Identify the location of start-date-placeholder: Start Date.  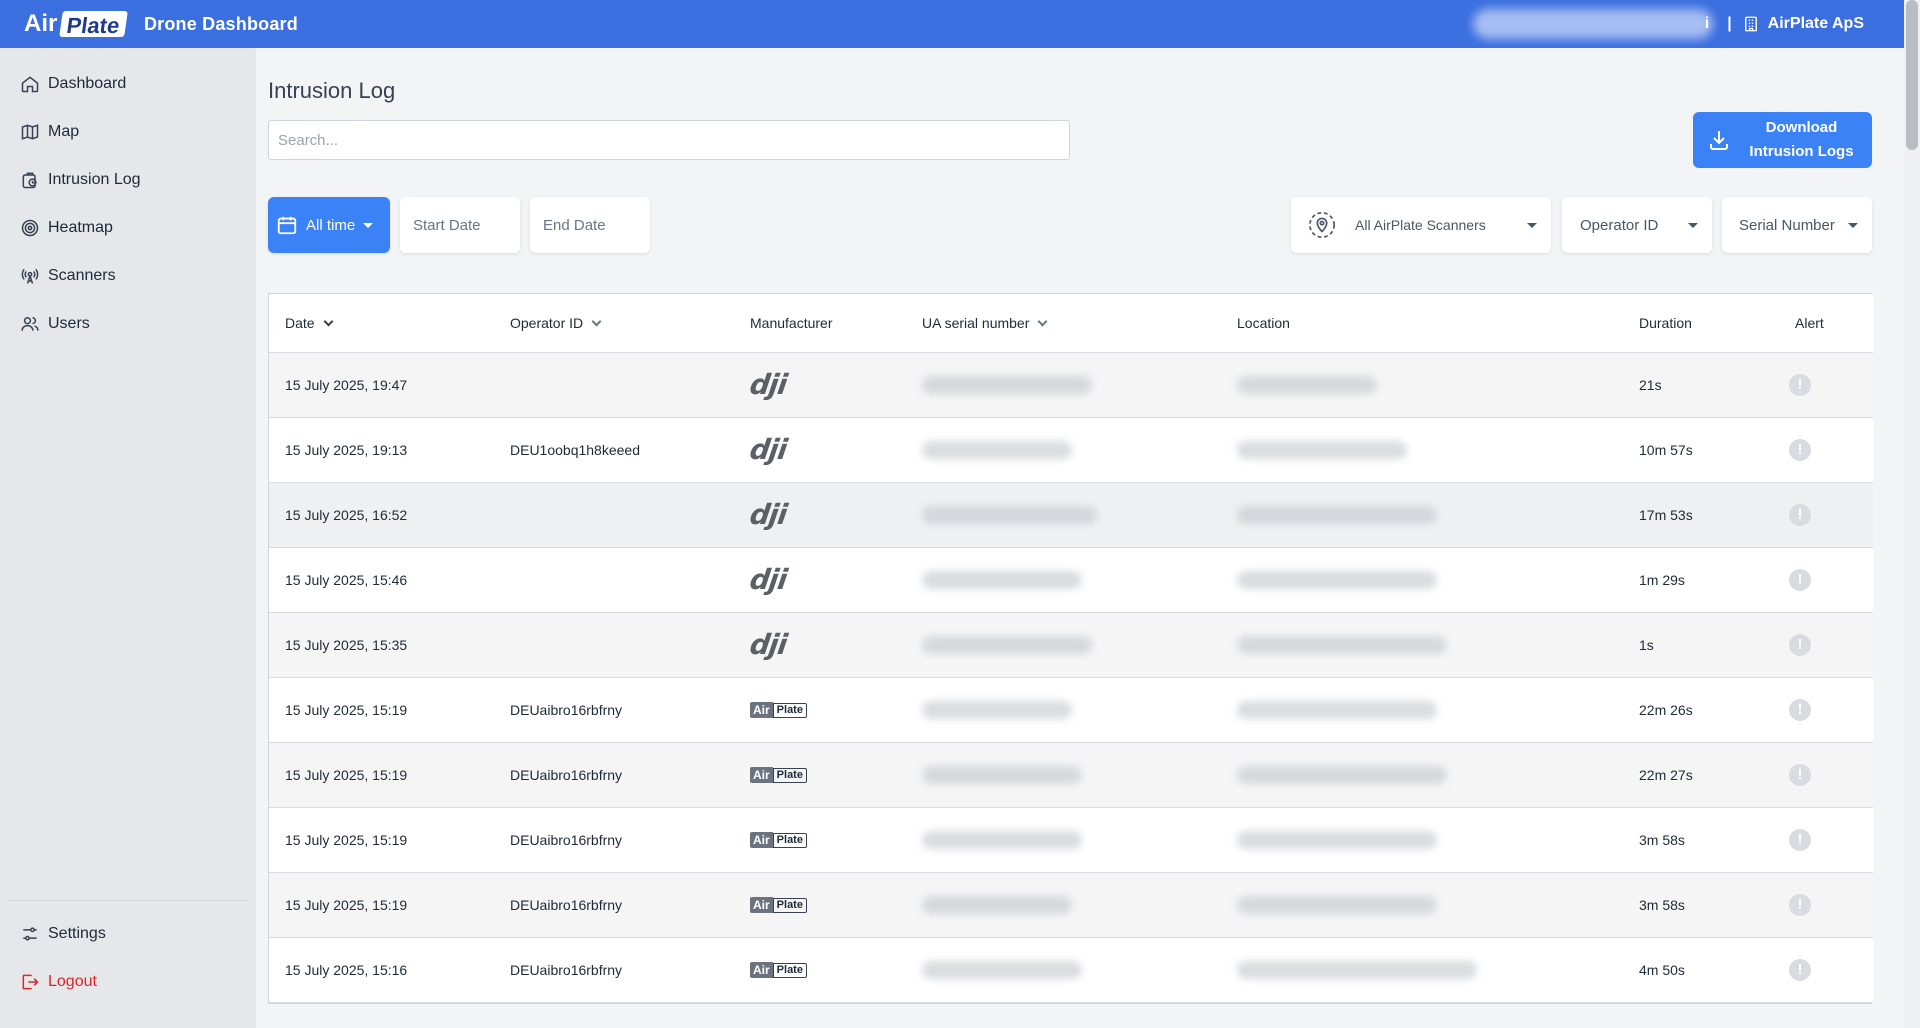
(447, 225).